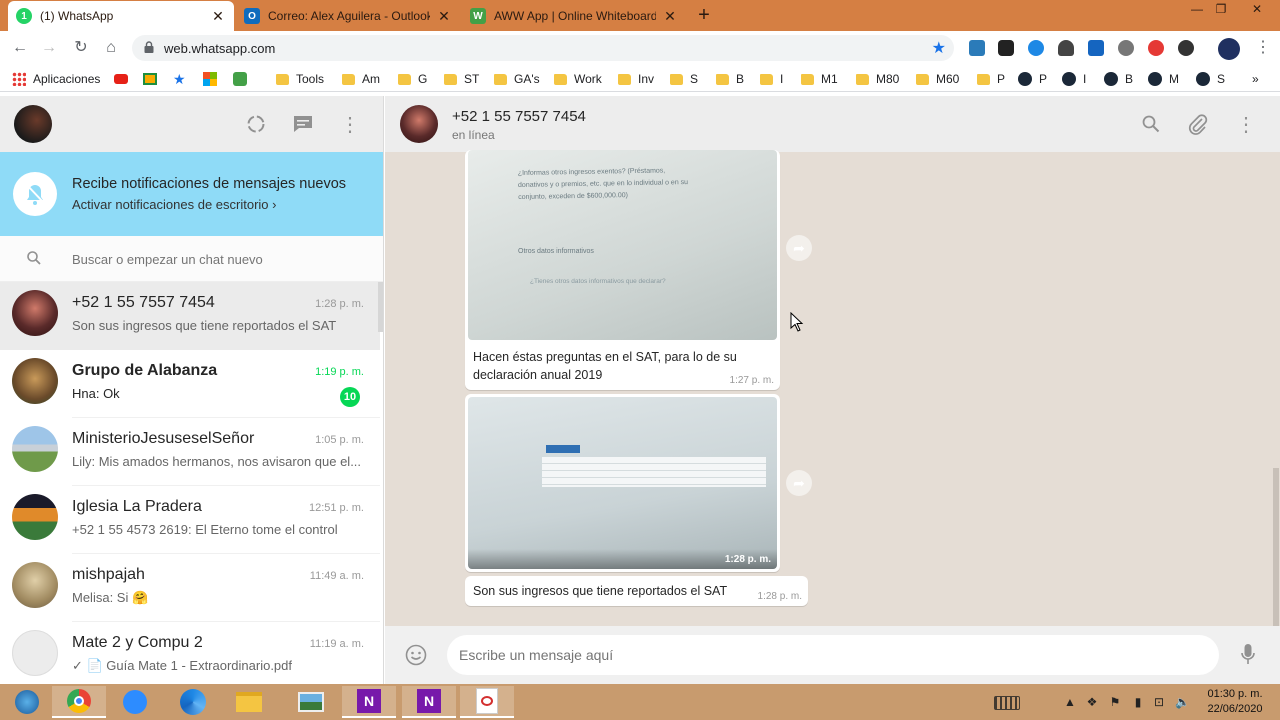 The height and width of the screenshot is (720, 1280). I want to click on message-input, so click(833, 655).